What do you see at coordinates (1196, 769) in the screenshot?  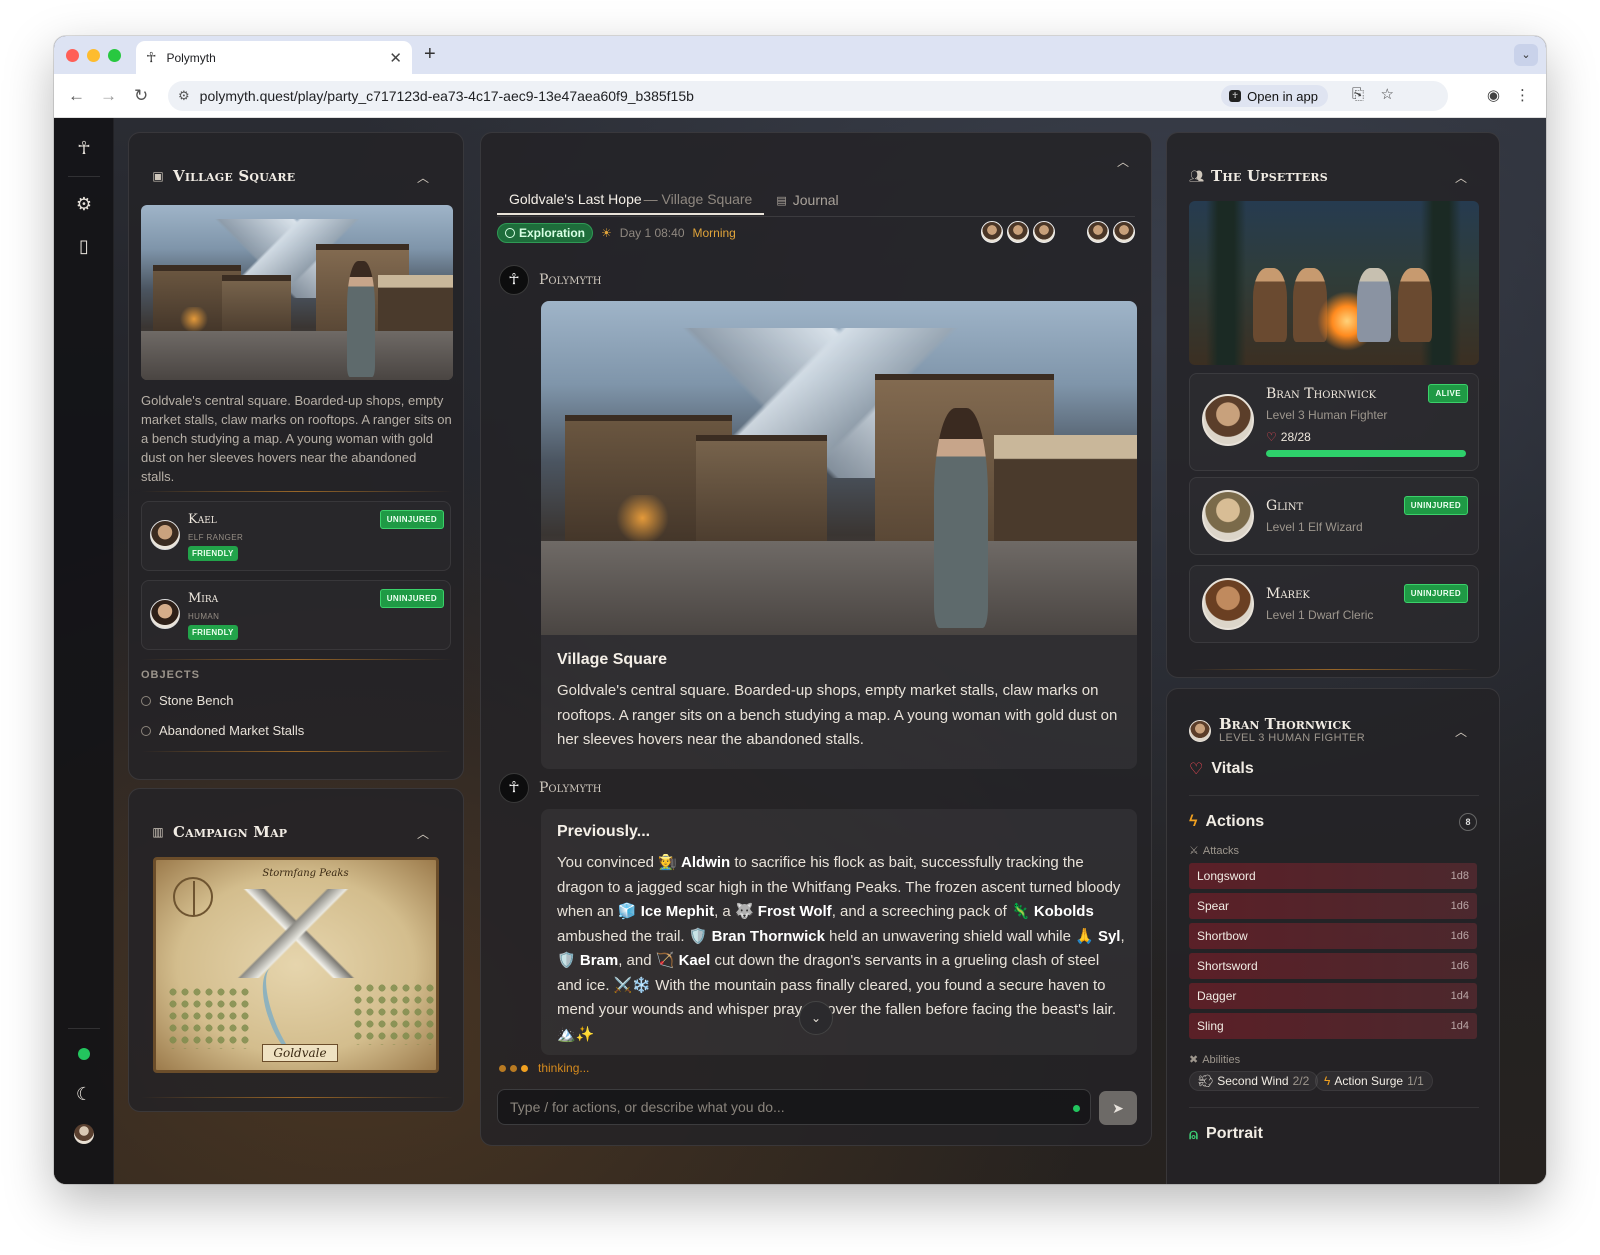 I see `heart-icon: ♡` at bounding box center [1196, 769].